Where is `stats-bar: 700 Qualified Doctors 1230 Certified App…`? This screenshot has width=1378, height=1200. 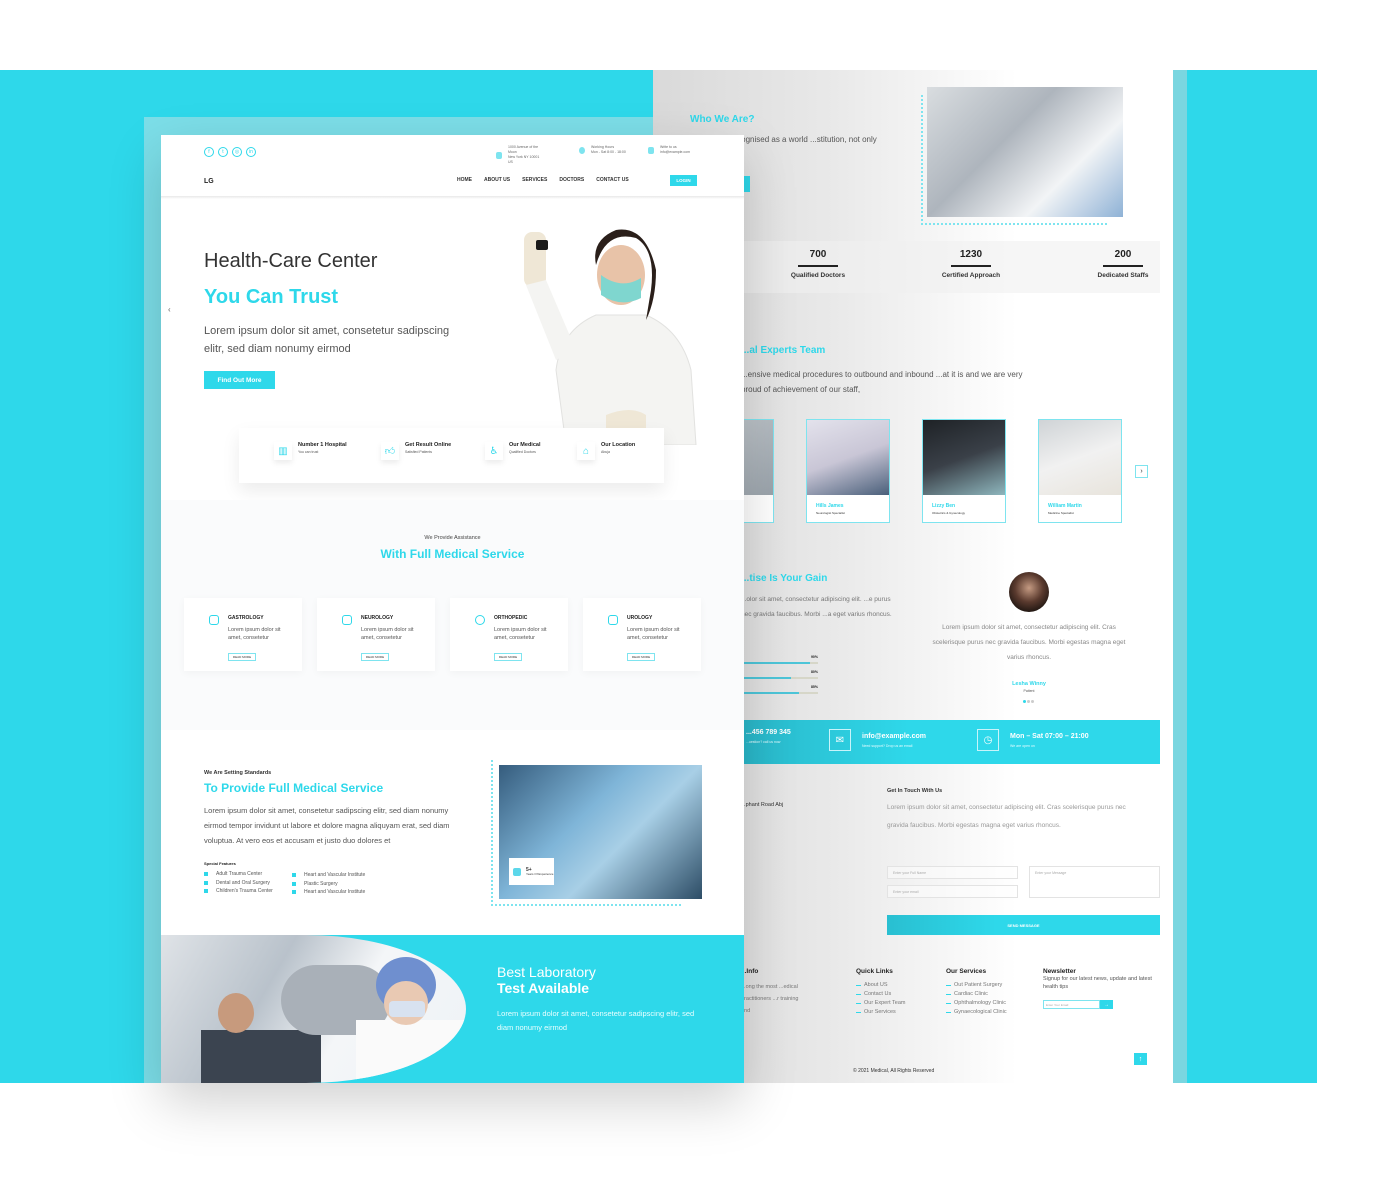 stats-bar: 700 Qualified Doctors 1230 Certified App… is located at coordinates (951, 267).